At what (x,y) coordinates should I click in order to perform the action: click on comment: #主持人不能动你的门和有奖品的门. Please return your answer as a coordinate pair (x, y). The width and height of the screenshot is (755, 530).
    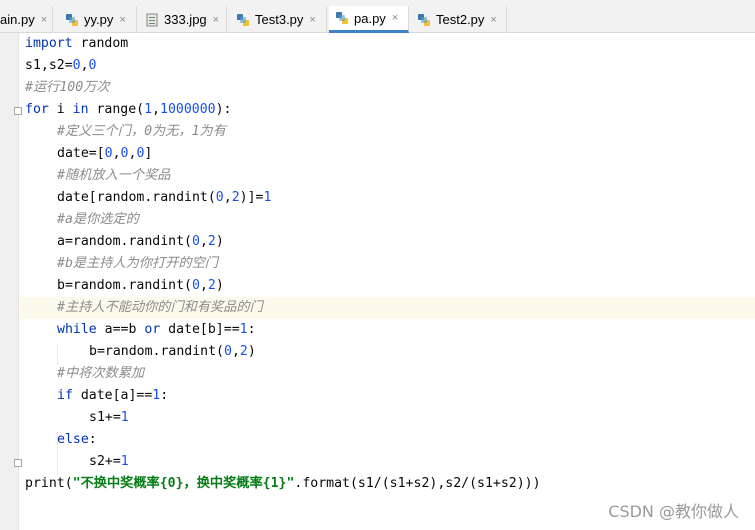
    Looking at the image, I should click on (160, 307).